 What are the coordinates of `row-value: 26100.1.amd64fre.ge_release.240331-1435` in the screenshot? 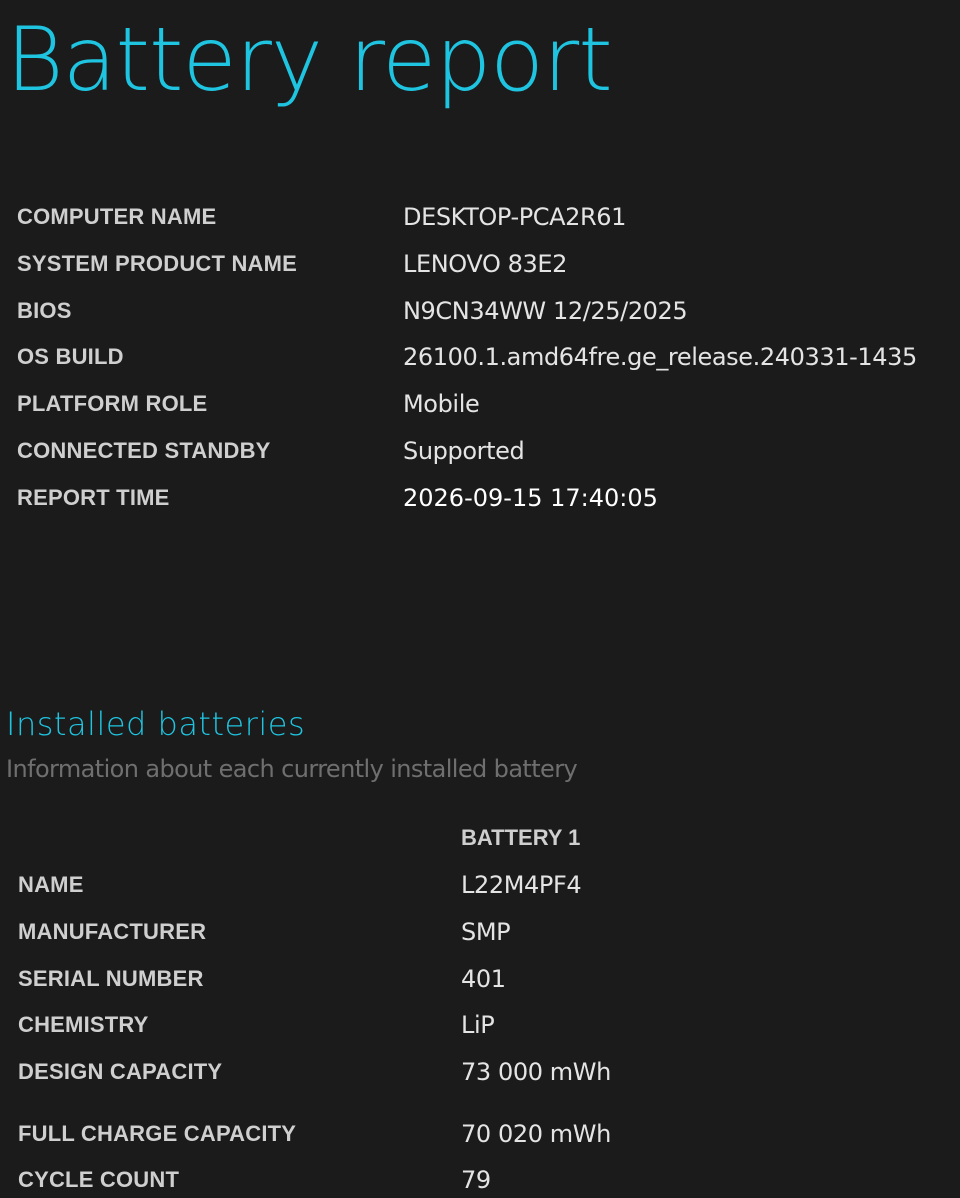 It's located at (660, 357).